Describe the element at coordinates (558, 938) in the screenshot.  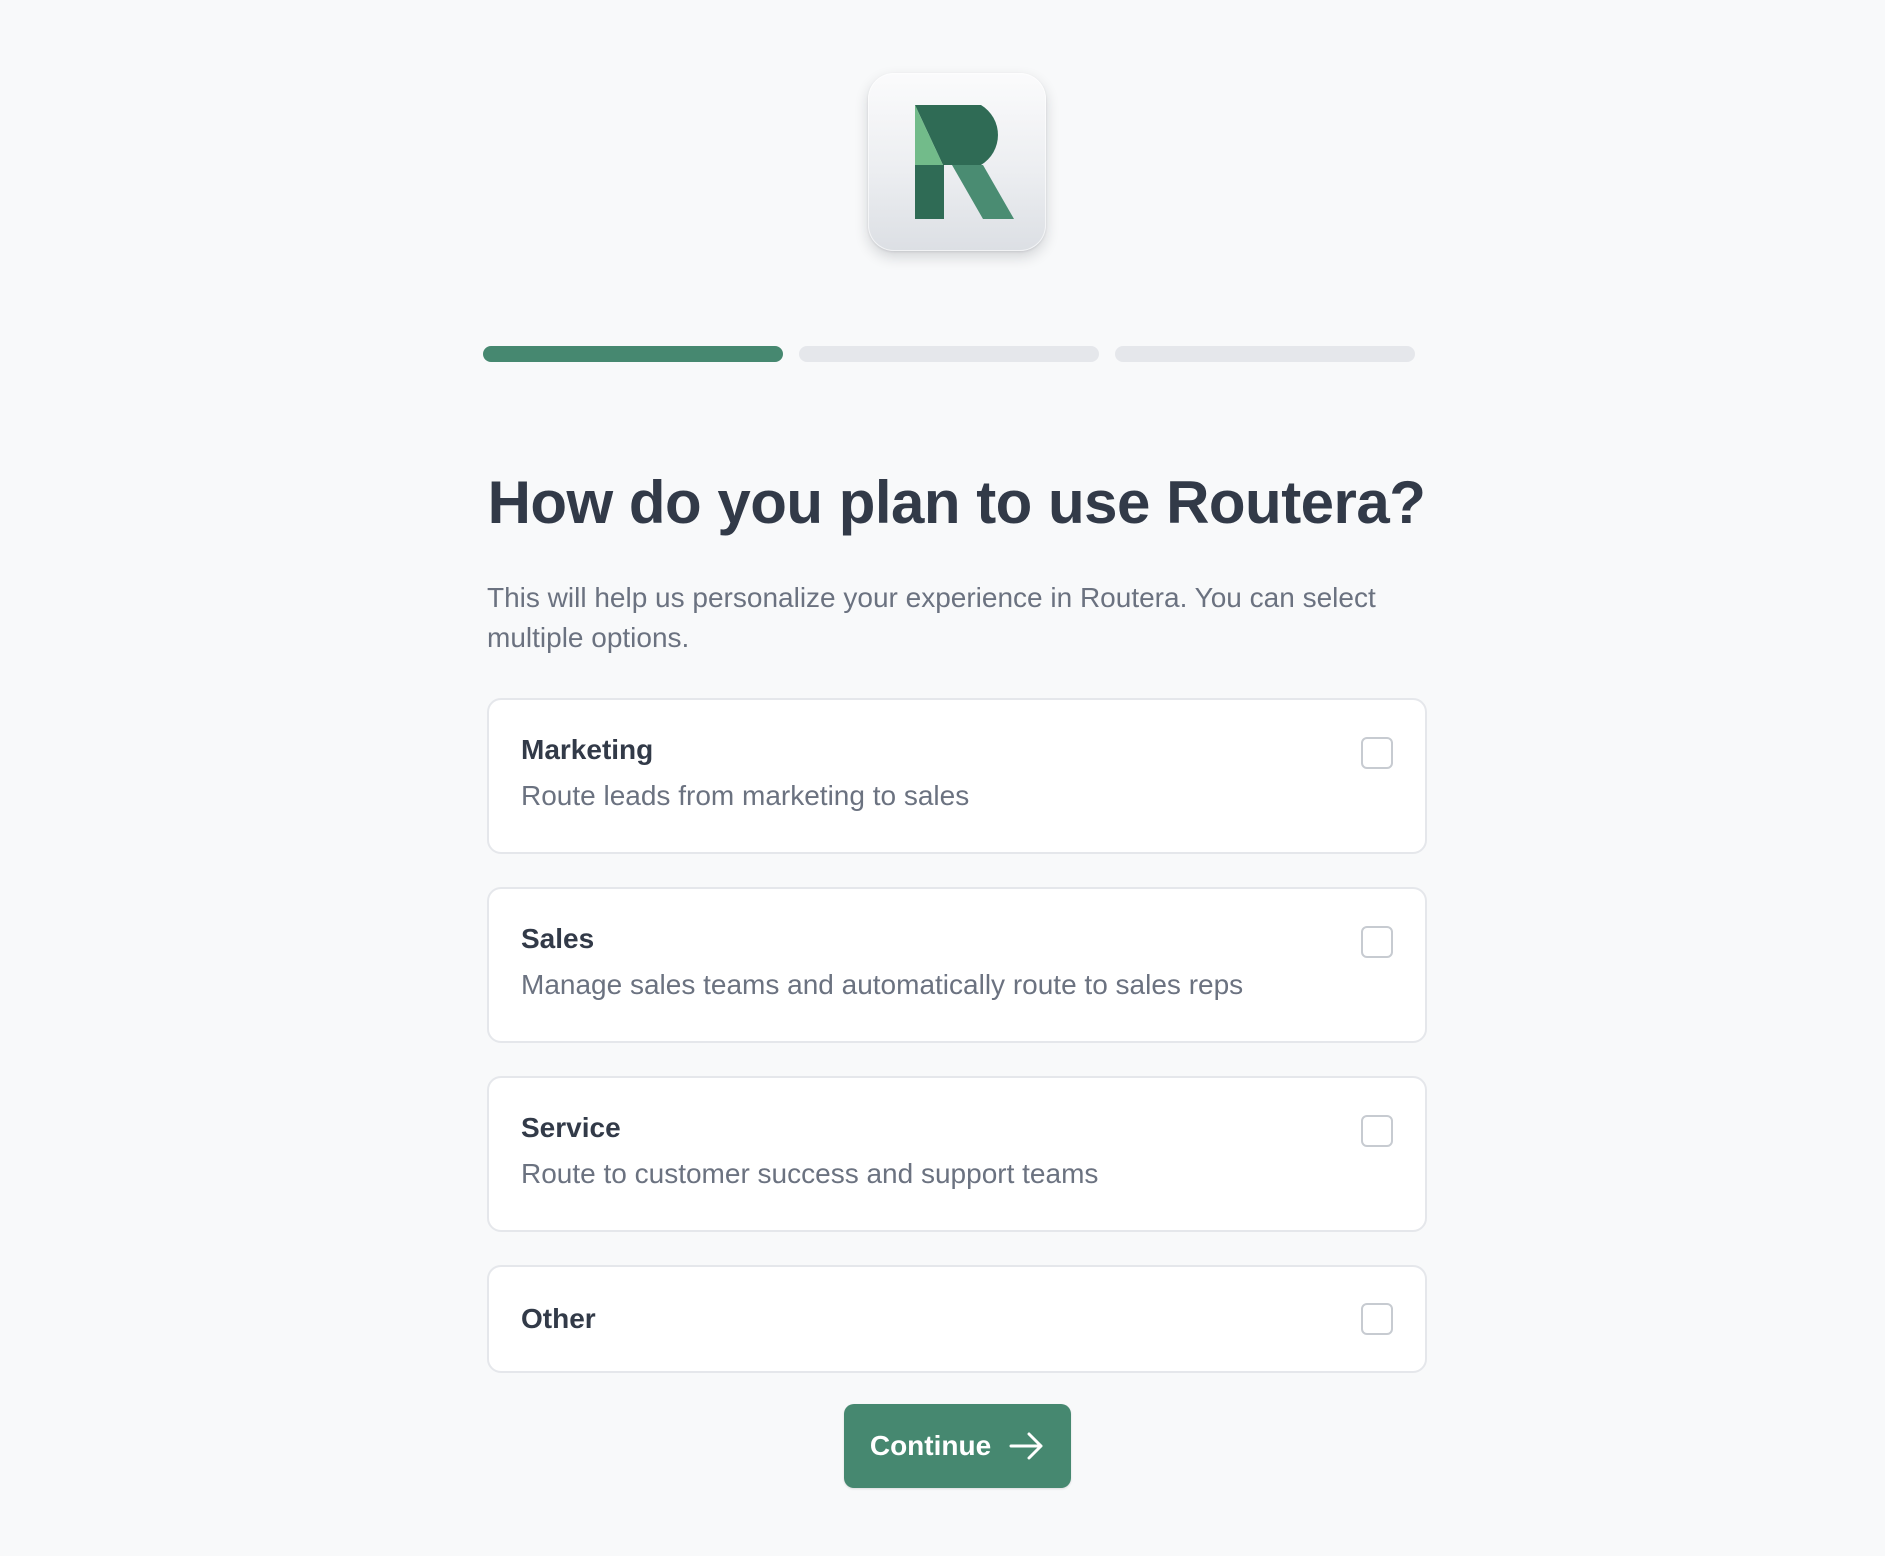
I see `option-label: Sales` at that location.